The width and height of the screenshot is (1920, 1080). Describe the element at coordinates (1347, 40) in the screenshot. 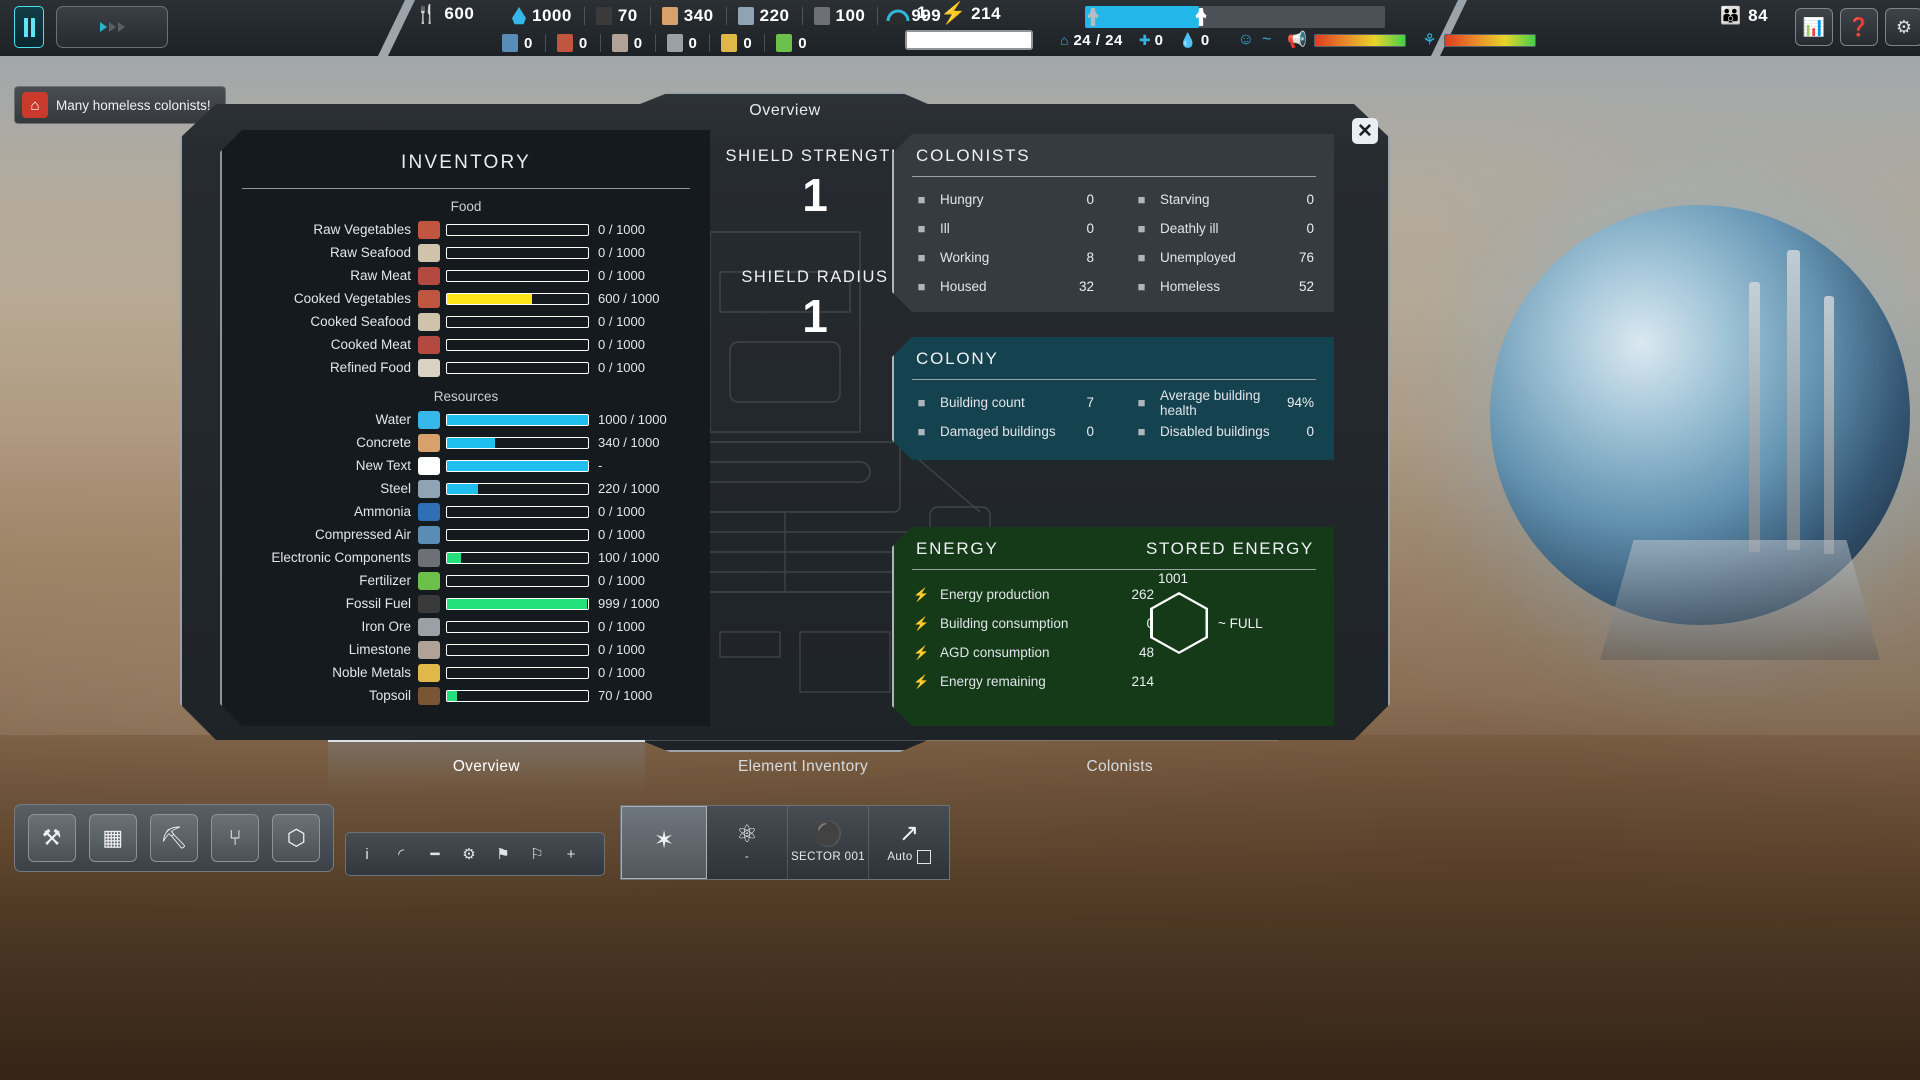

I see `megaphone-indicator: 📢` at that location.